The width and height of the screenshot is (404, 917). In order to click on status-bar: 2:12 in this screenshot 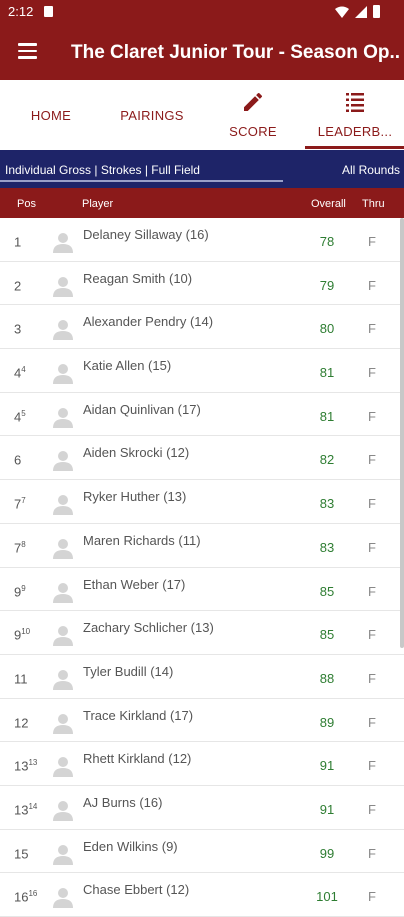, I will do `click(202, 12)`.